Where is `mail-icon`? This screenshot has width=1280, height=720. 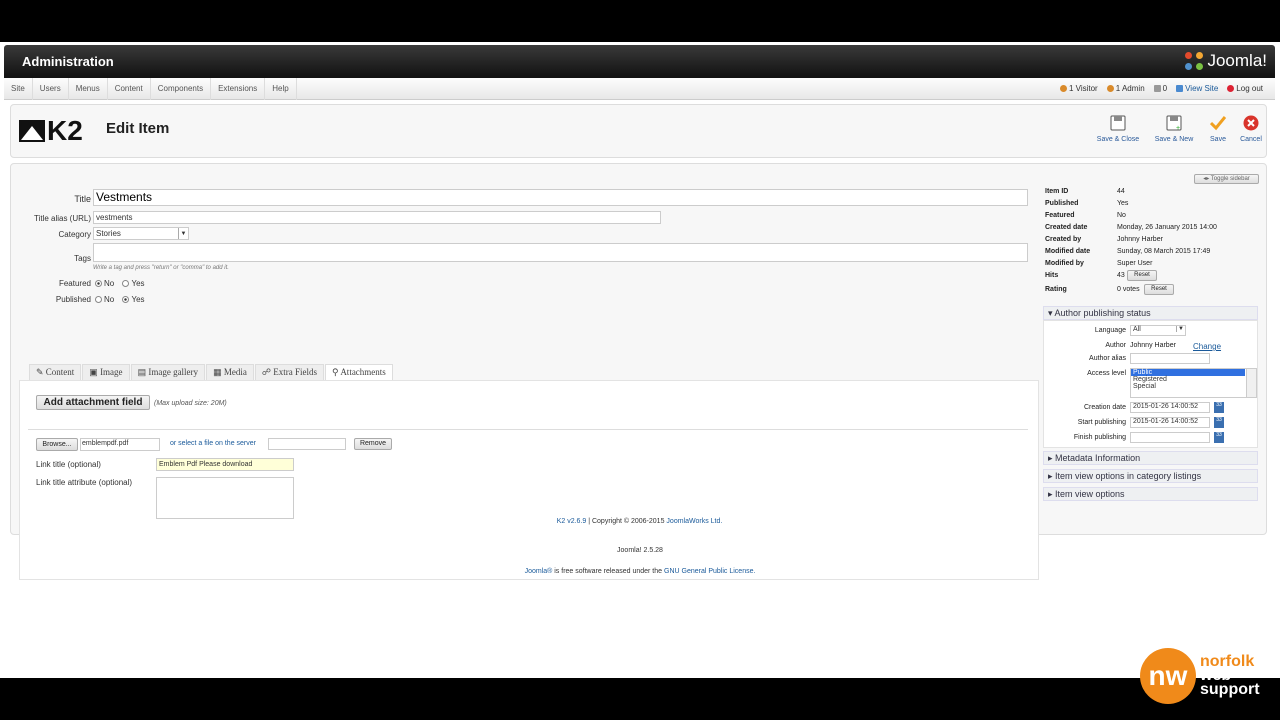 mail-icon is located at coordinates (1157, 89).